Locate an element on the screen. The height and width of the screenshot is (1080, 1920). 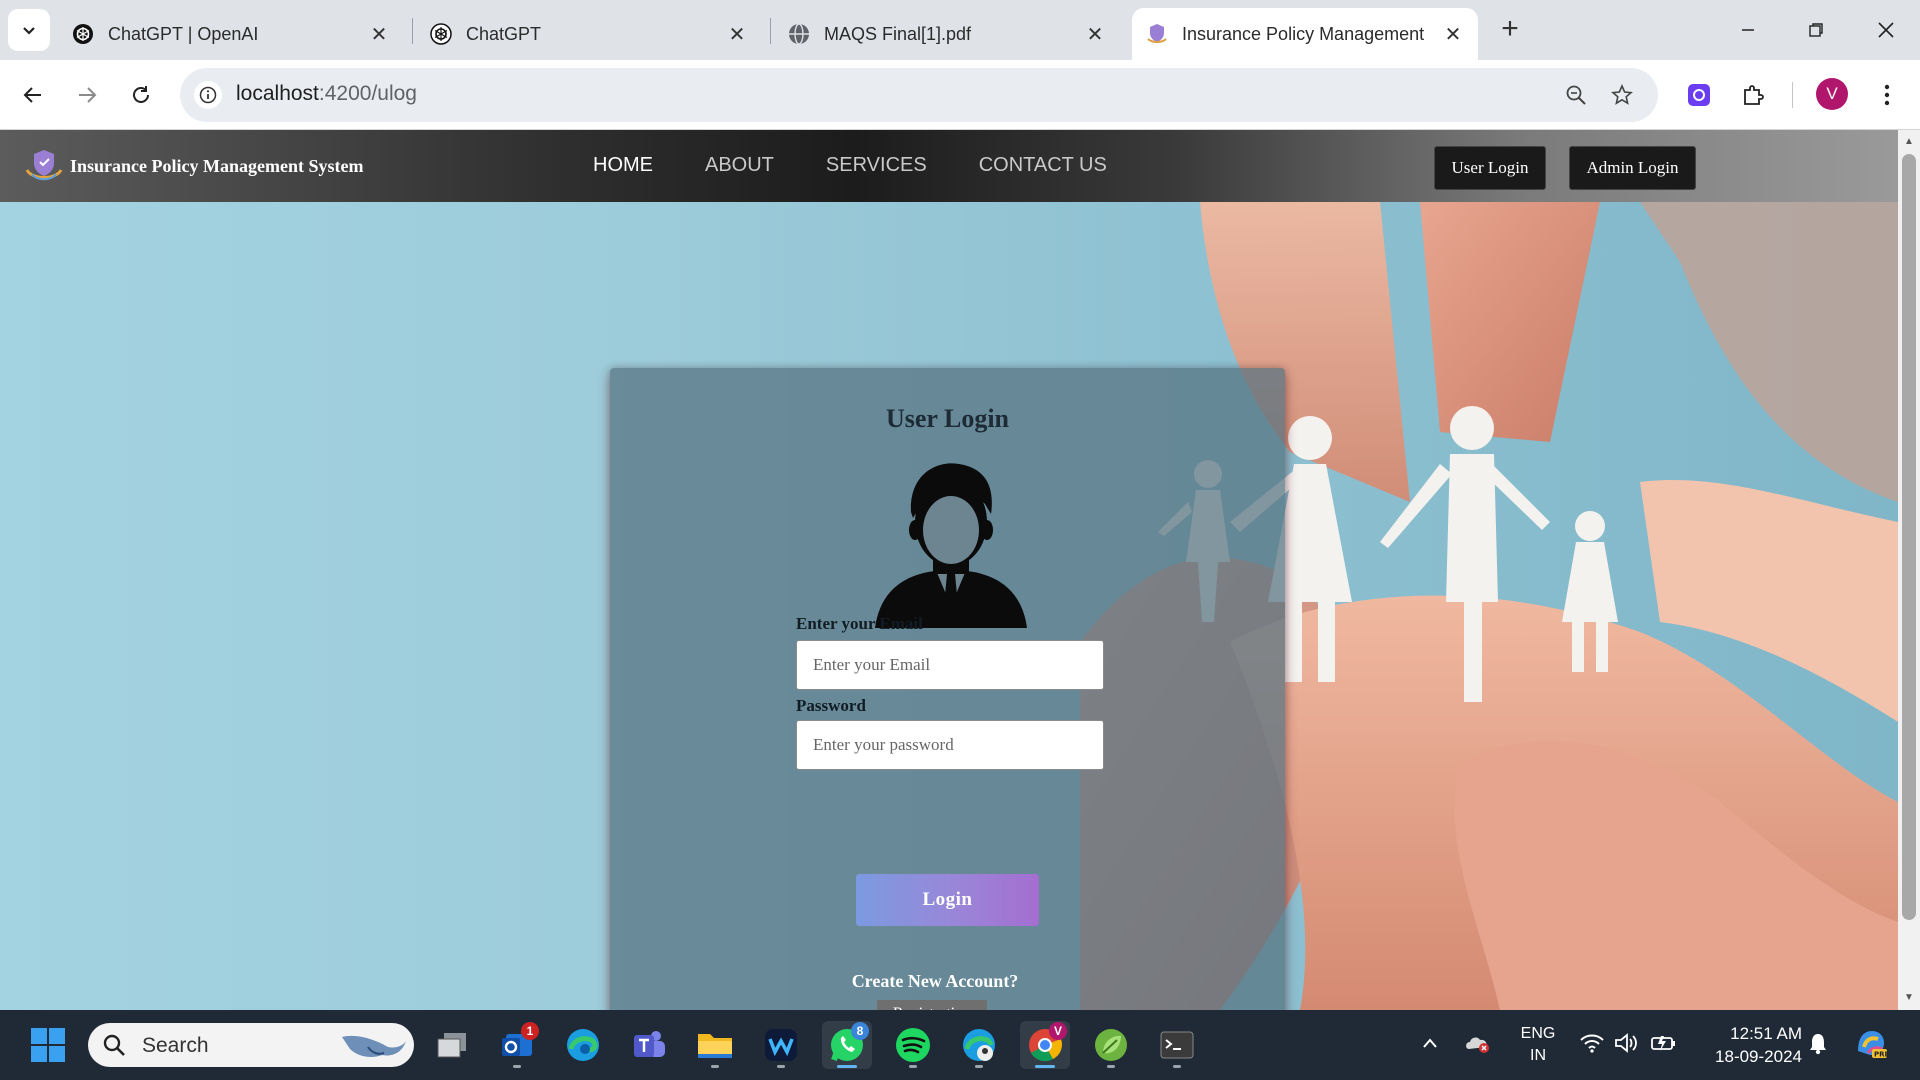
scroll-thumb is located at coordinates (1909, 537).